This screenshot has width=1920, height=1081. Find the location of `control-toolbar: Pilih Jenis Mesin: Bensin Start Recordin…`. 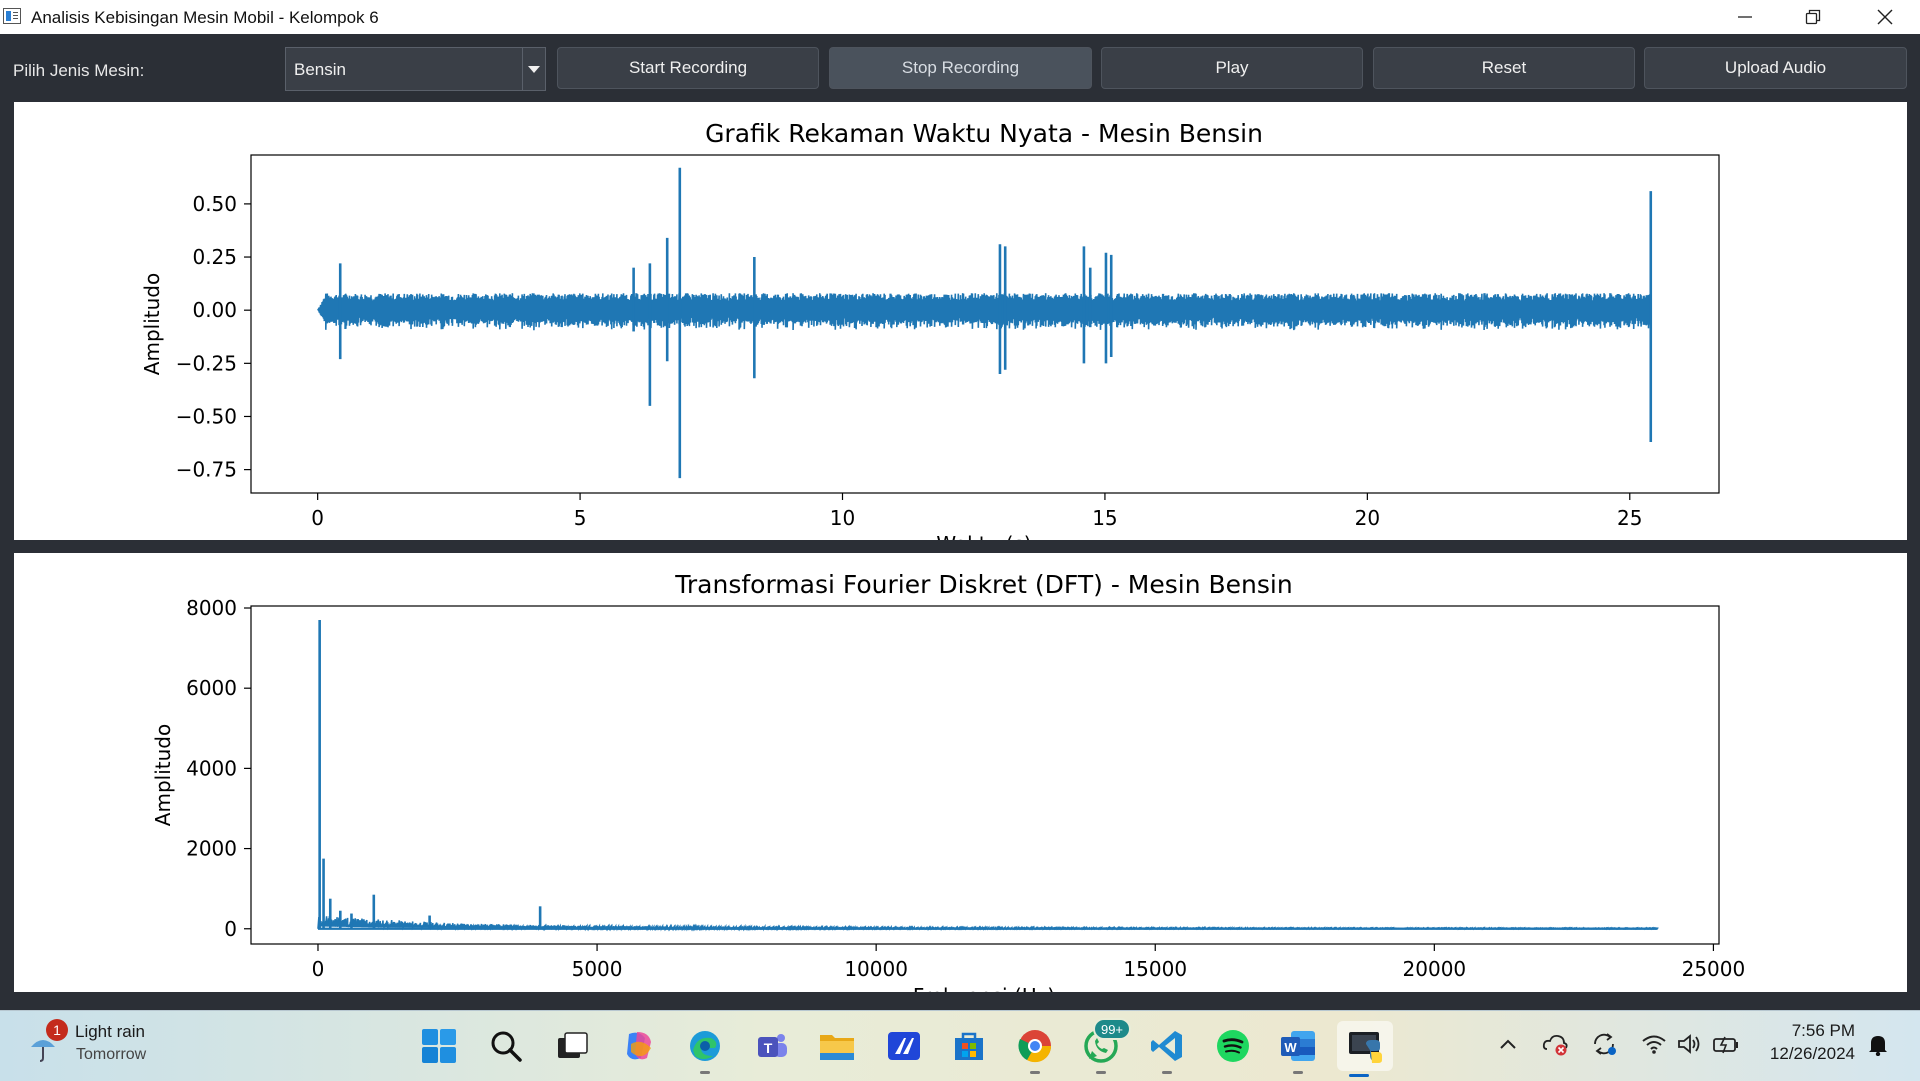

control-toolbar: Pilih Jenis Mesin: Bensin Start Recordin… is located at coordinates (960, 67).